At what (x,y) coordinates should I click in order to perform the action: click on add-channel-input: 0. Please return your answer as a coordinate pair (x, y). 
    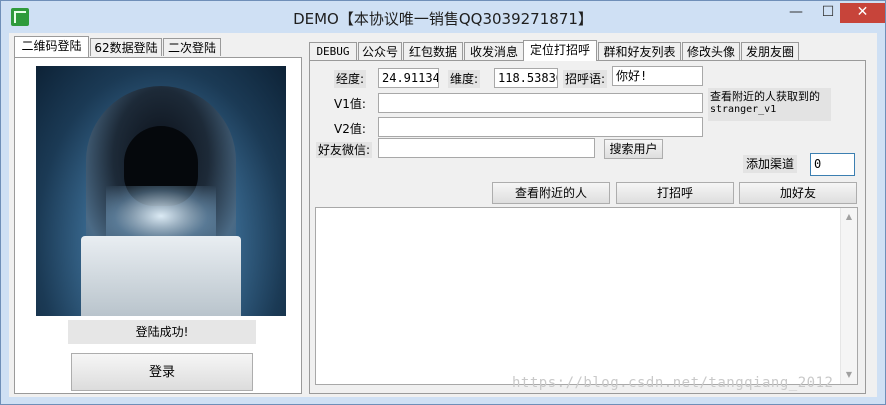
    Looking at the image, I should click on (832, 164).